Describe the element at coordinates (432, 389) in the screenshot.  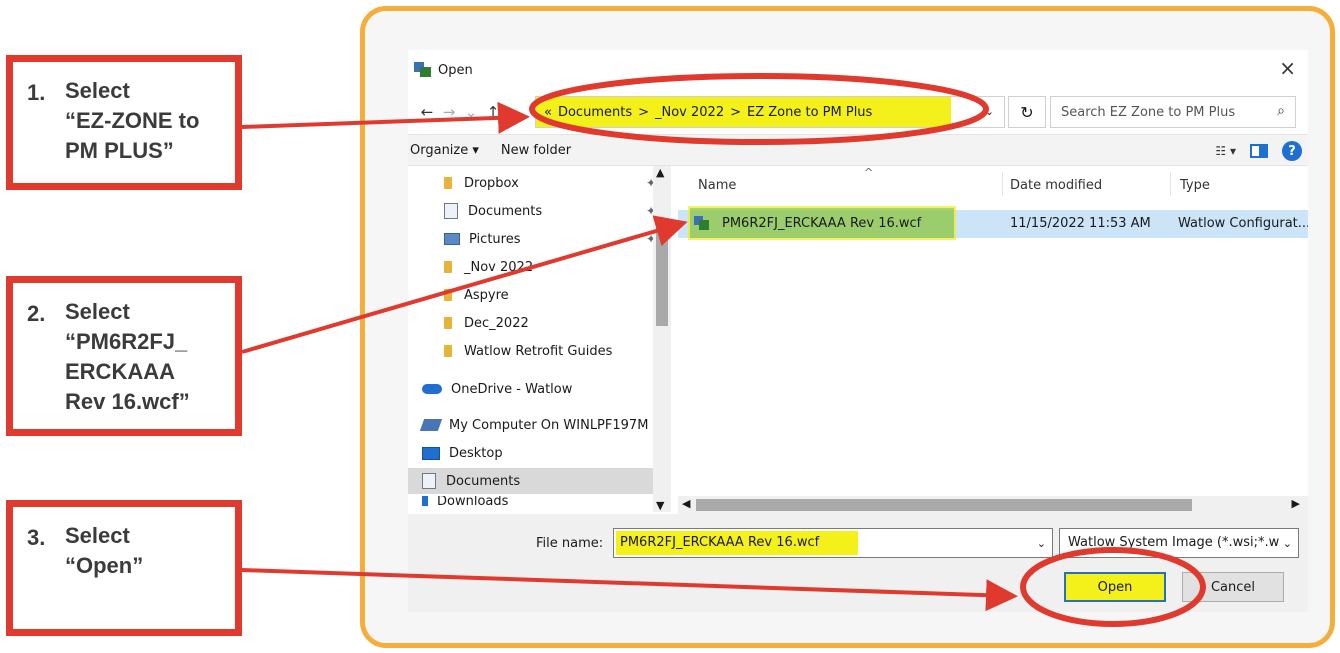
I see `cloud-icon` at that location.